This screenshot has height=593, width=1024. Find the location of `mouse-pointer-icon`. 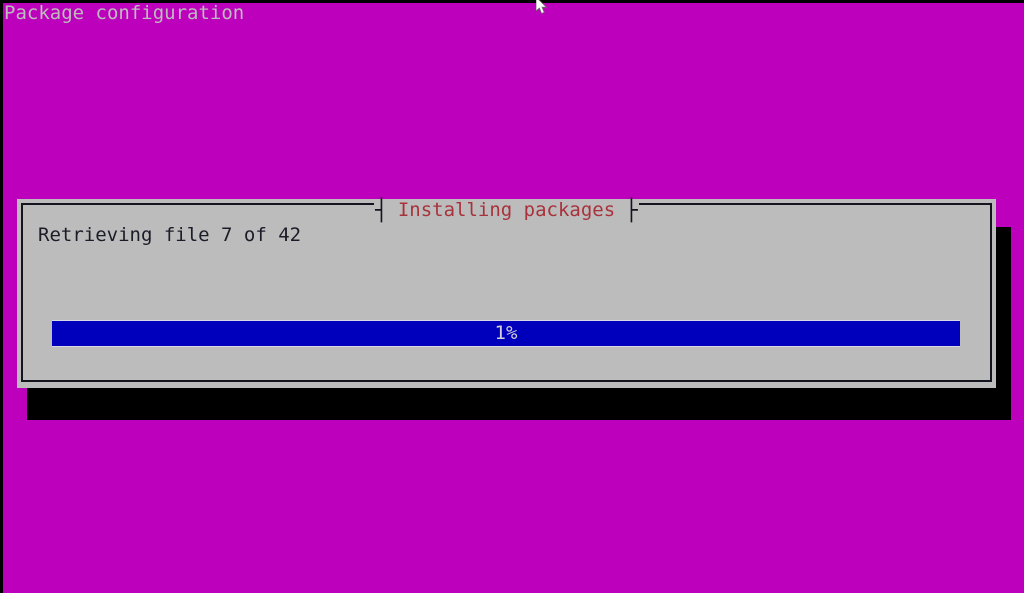

mouse-pointer-icon is located at coordinates (541, 7).